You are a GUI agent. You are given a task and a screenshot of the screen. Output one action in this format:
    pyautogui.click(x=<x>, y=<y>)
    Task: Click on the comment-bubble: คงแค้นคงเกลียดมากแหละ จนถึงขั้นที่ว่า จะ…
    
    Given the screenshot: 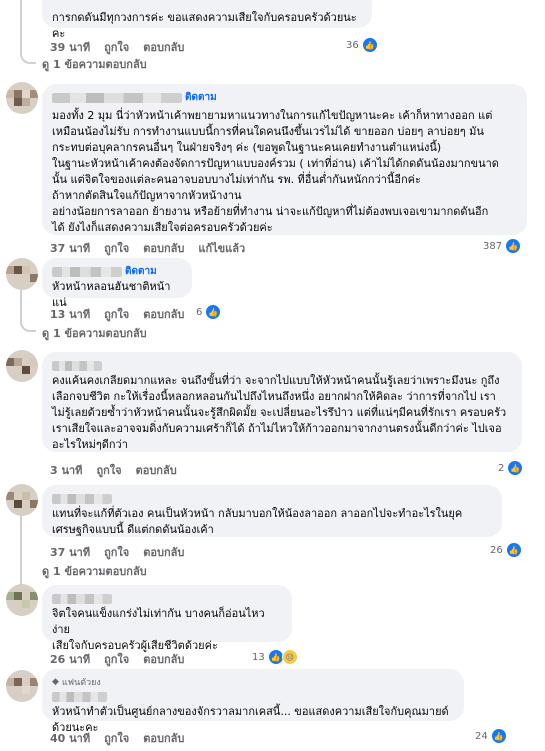 What is the action you would take?
    pyautogui.click(x=282, y=402)
    